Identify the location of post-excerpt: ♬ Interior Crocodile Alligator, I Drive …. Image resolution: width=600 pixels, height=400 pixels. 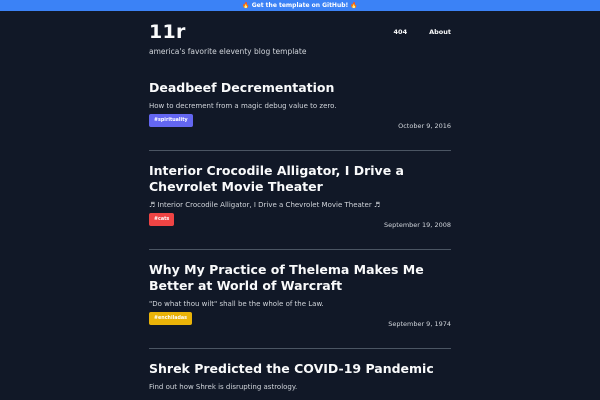
(265, 205).